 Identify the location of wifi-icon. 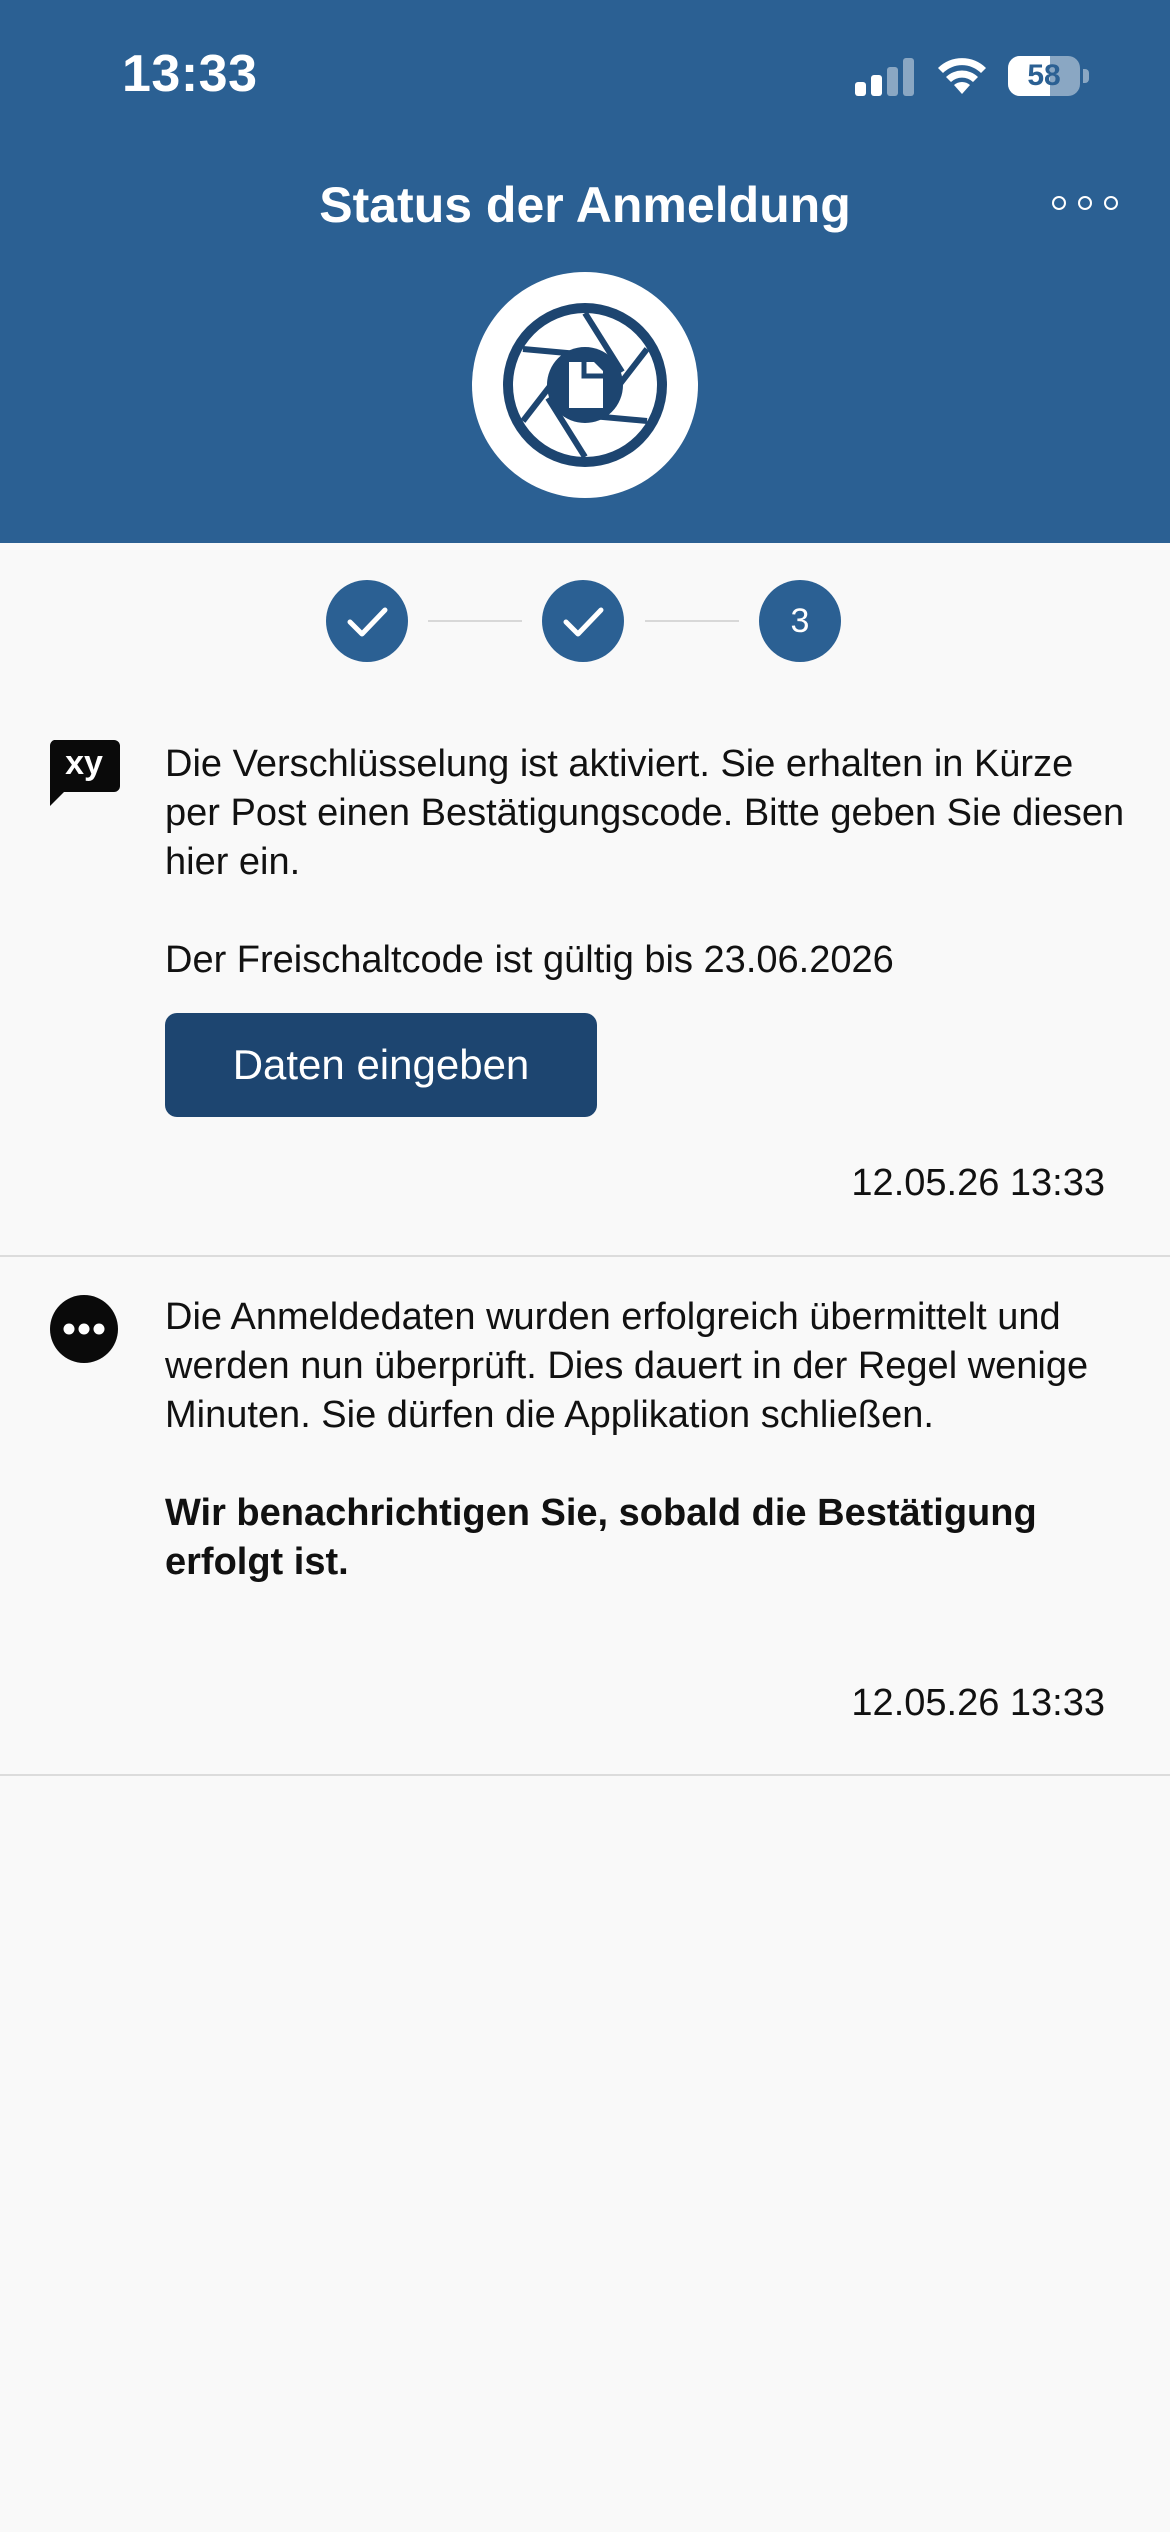
(962, 76).